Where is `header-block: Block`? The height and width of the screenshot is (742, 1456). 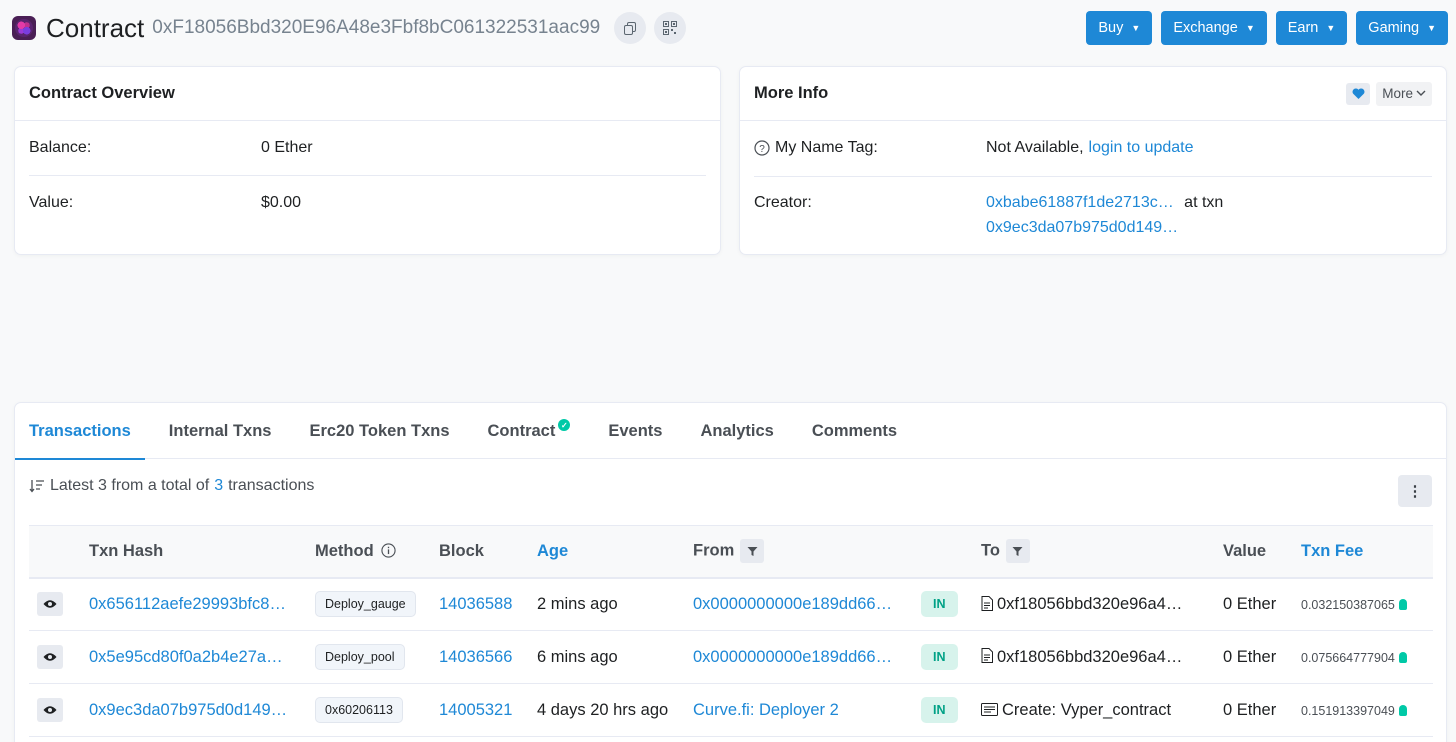 header-block: Block is located at coordinates (461, 550).